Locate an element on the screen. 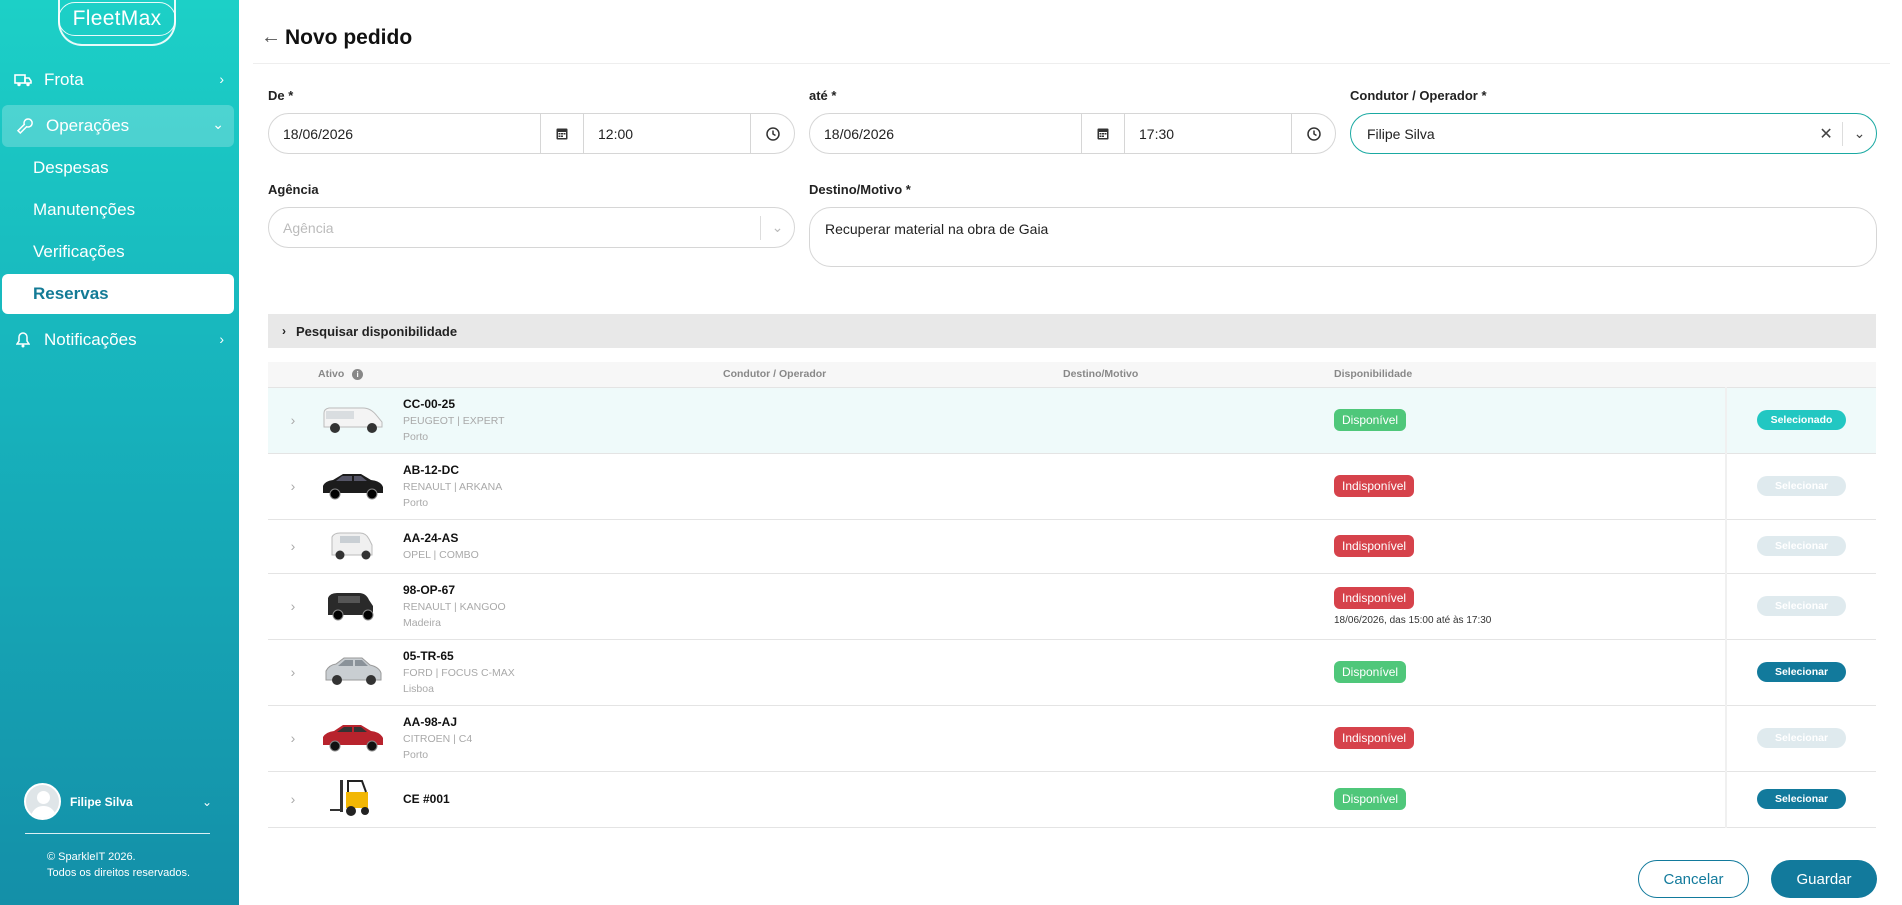 The height and width of the screenshot is (905, 1902). page-header: ← Novo pedido is located at coordinates (1071, 38).